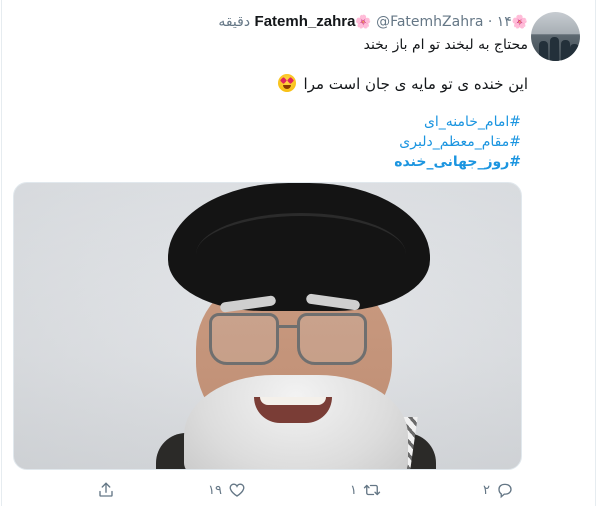  I want to click on avatar, so click(555, 36).